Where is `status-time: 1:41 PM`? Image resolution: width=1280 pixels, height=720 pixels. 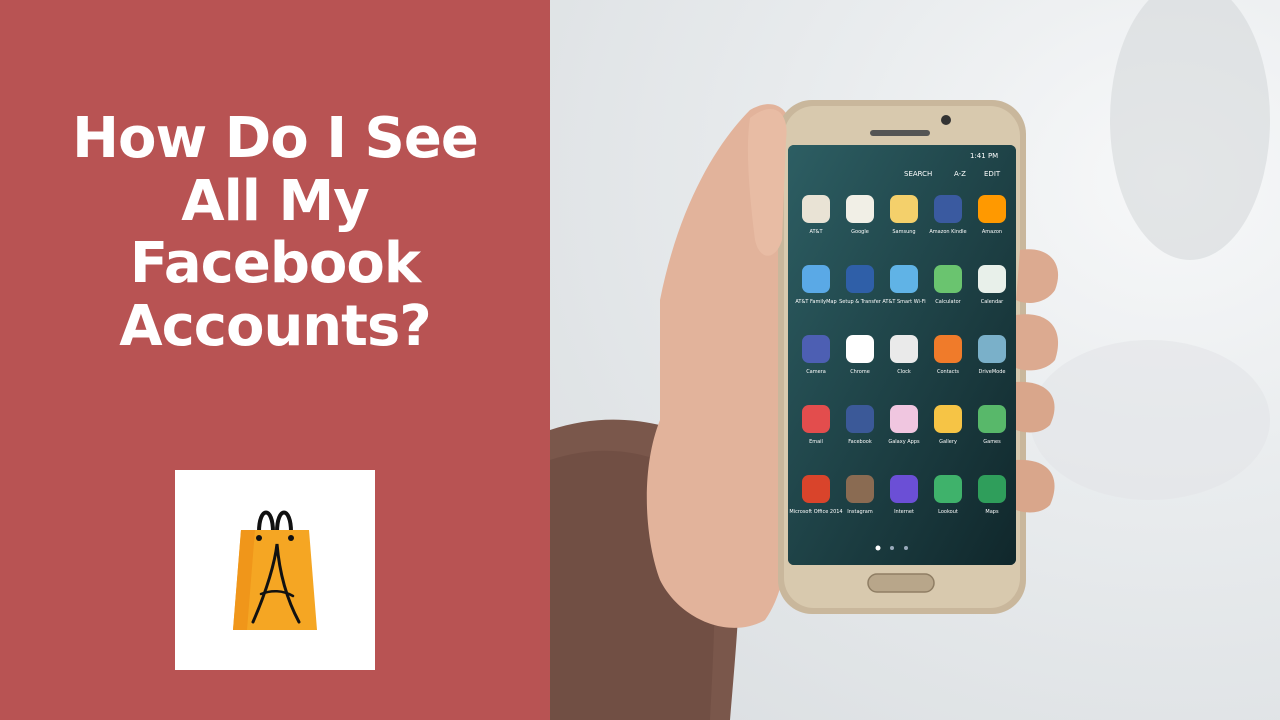 status-time: 1:41 PM is located at coordinates (984, 156).